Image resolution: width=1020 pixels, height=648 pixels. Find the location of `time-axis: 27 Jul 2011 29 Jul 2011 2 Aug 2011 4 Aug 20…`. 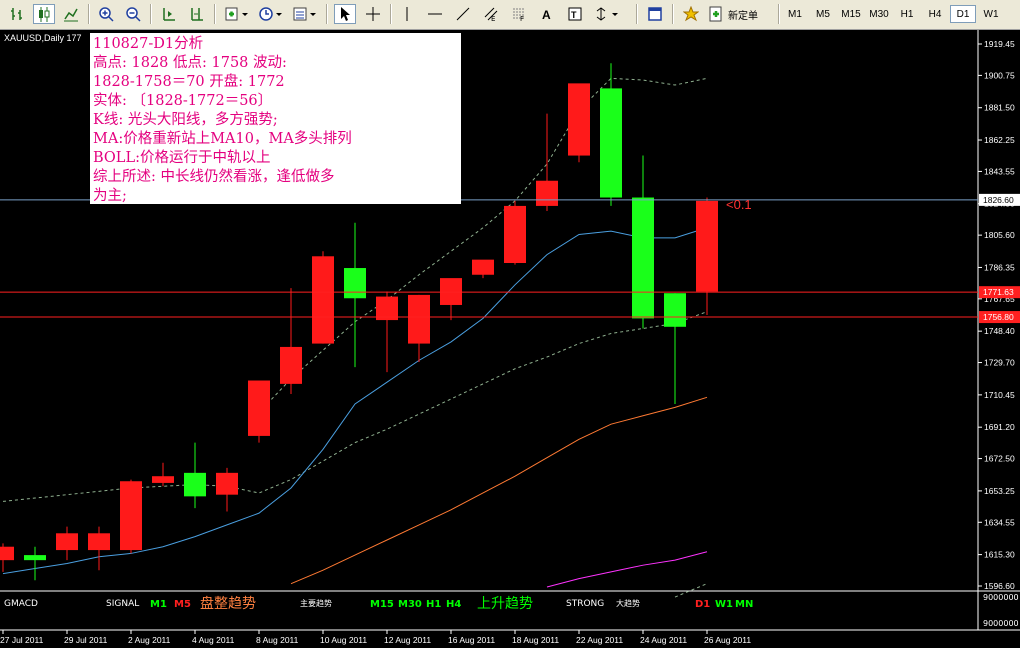

time-axis: 27 Jul 2011 29 Jul 2011 2 Aug 2011 4 Aug 20… is located at coordinates (375, 637).